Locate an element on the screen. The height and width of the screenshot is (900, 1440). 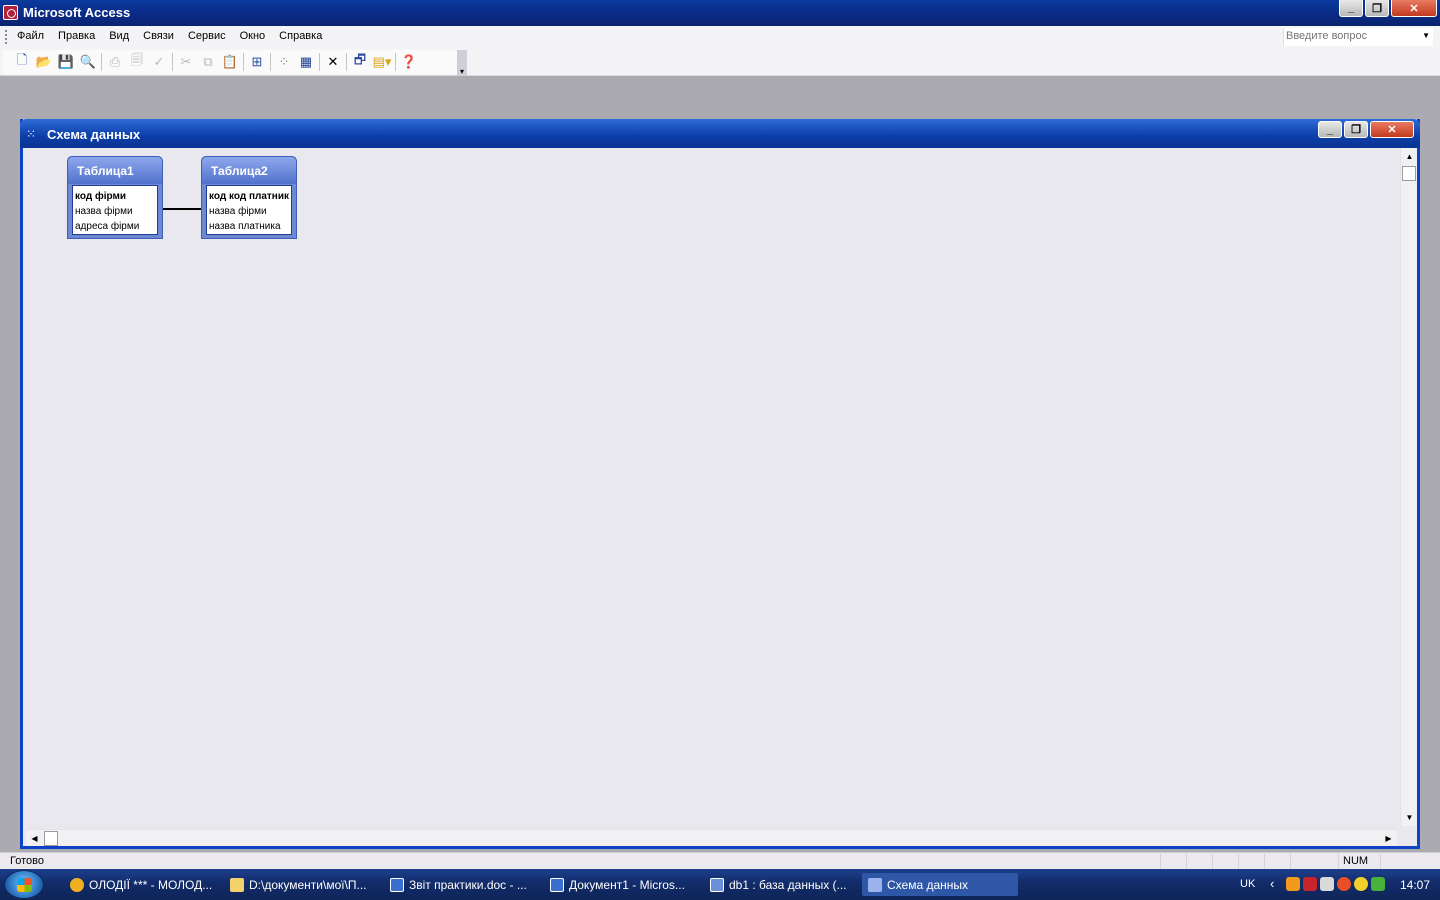
save-icon: 💾 is located at coordinates (66, 62).